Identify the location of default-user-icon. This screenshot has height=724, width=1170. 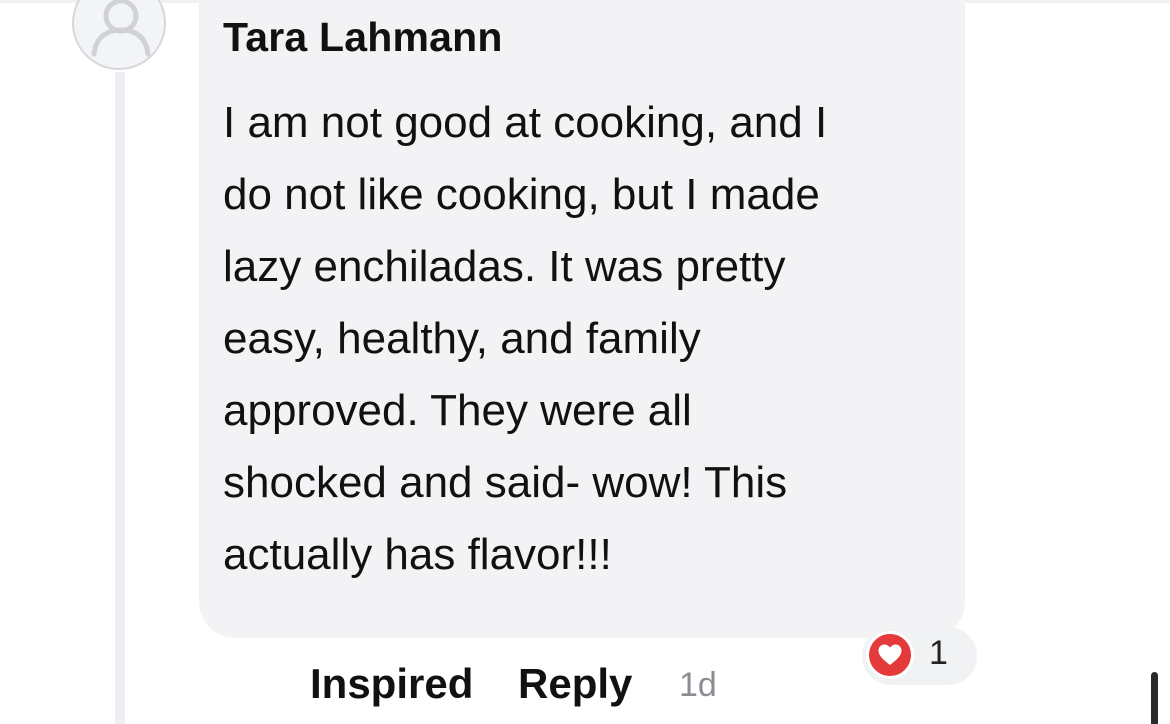
(121, 28).